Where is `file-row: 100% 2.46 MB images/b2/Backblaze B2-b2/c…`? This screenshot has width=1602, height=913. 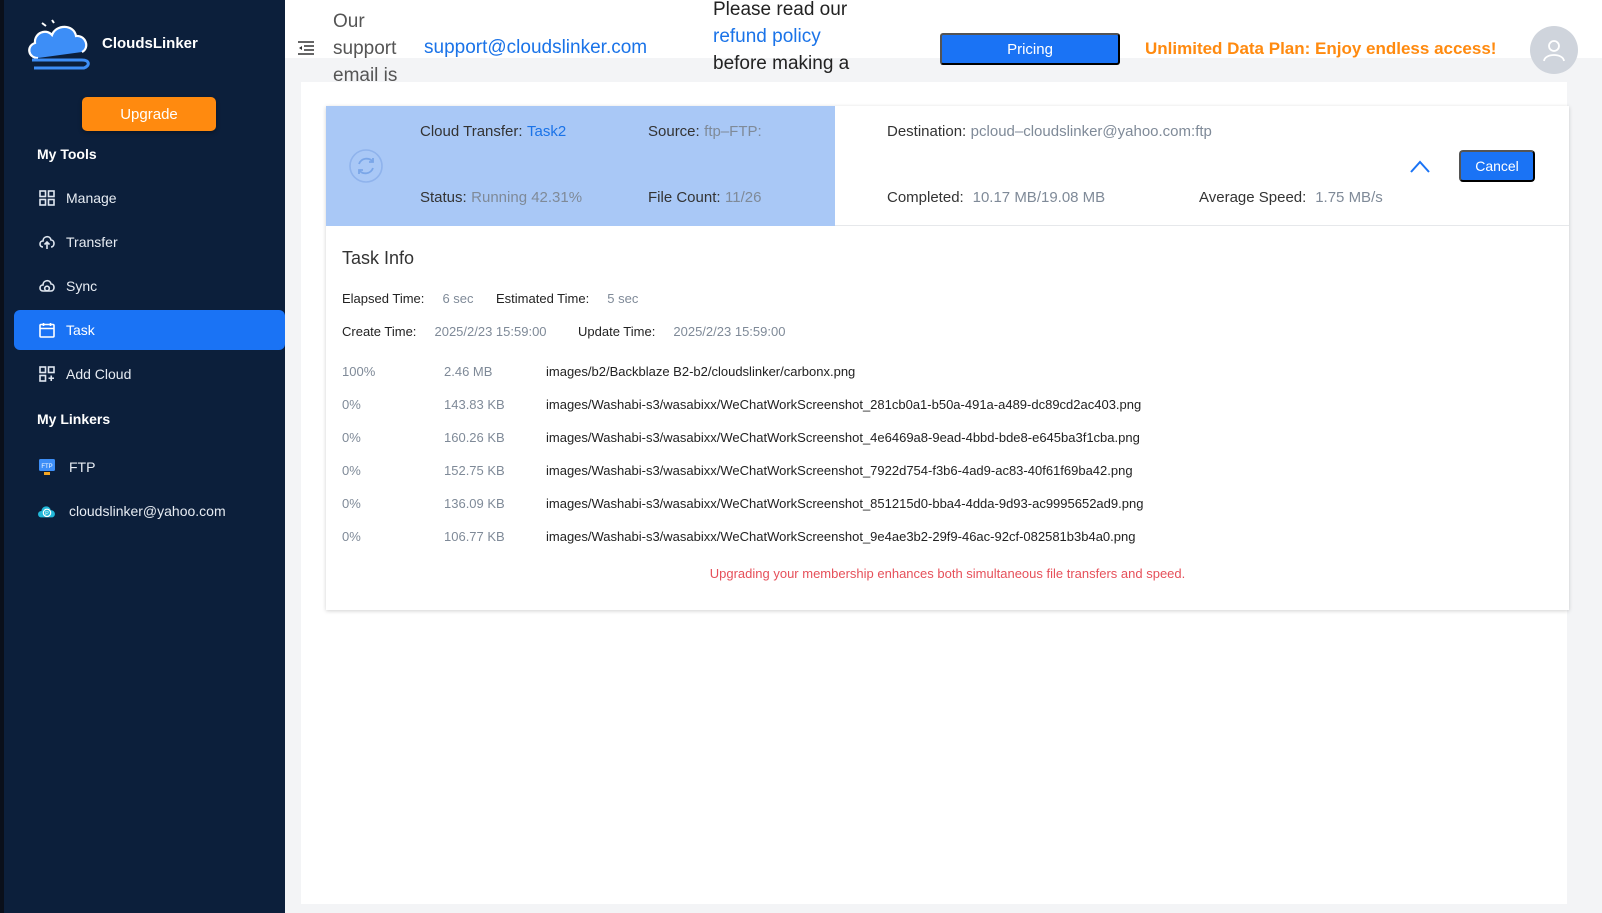
file-row: 100% 2.46 MB images/b2/Backblaze B2-b2/c… is located at coordinates (942, 374).